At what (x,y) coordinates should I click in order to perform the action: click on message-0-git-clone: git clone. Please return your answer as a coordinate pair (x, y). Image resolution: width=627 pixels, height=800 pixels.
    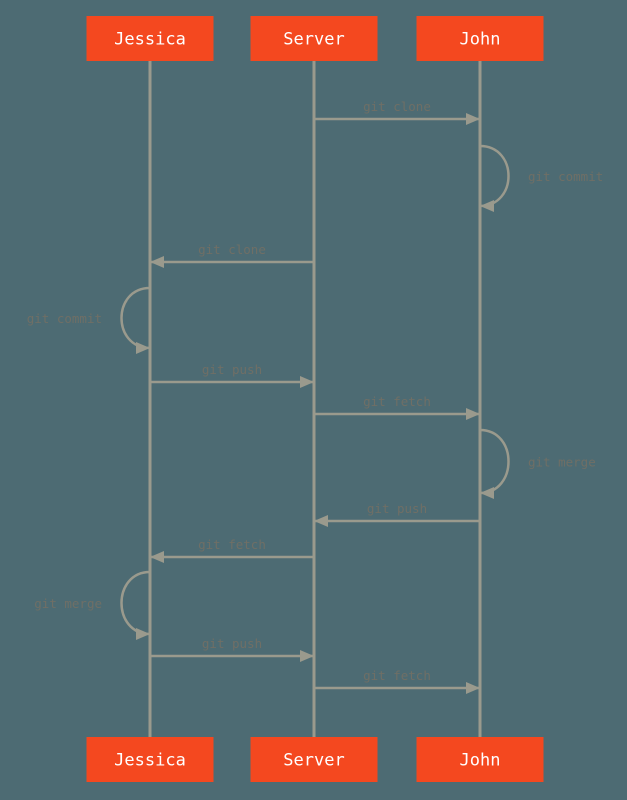
    Looking at the image, I should click on (397, 112).